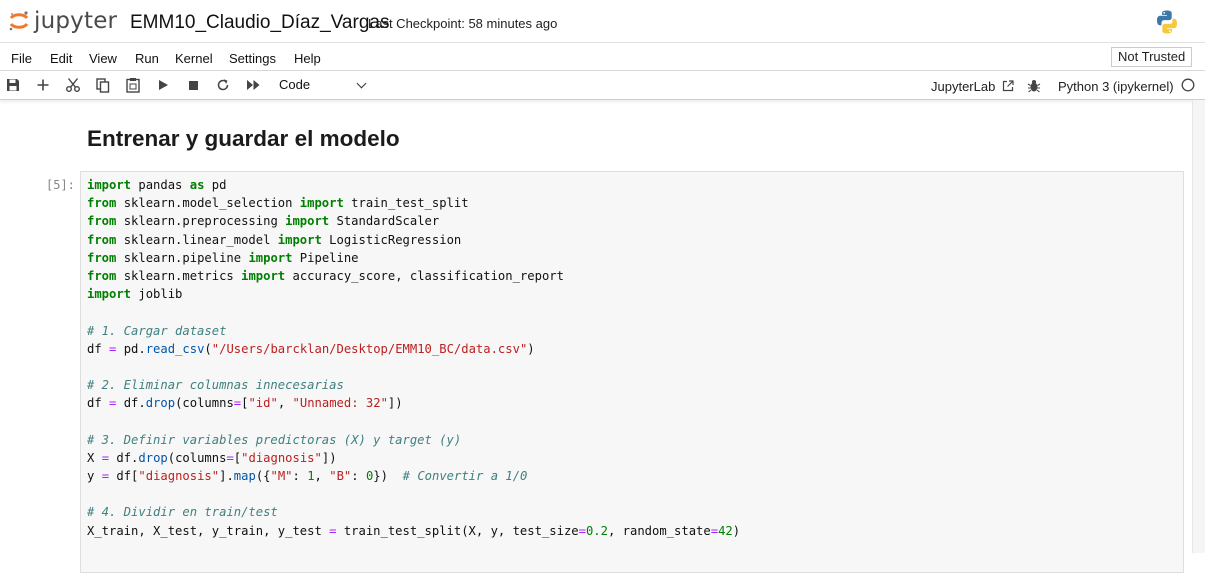 This screenshot has width=1205, height=573. What do you see at coordinates (361, 83) in the screenshot?
I see `chevron-down-icon` at bounding box center [361, 83].